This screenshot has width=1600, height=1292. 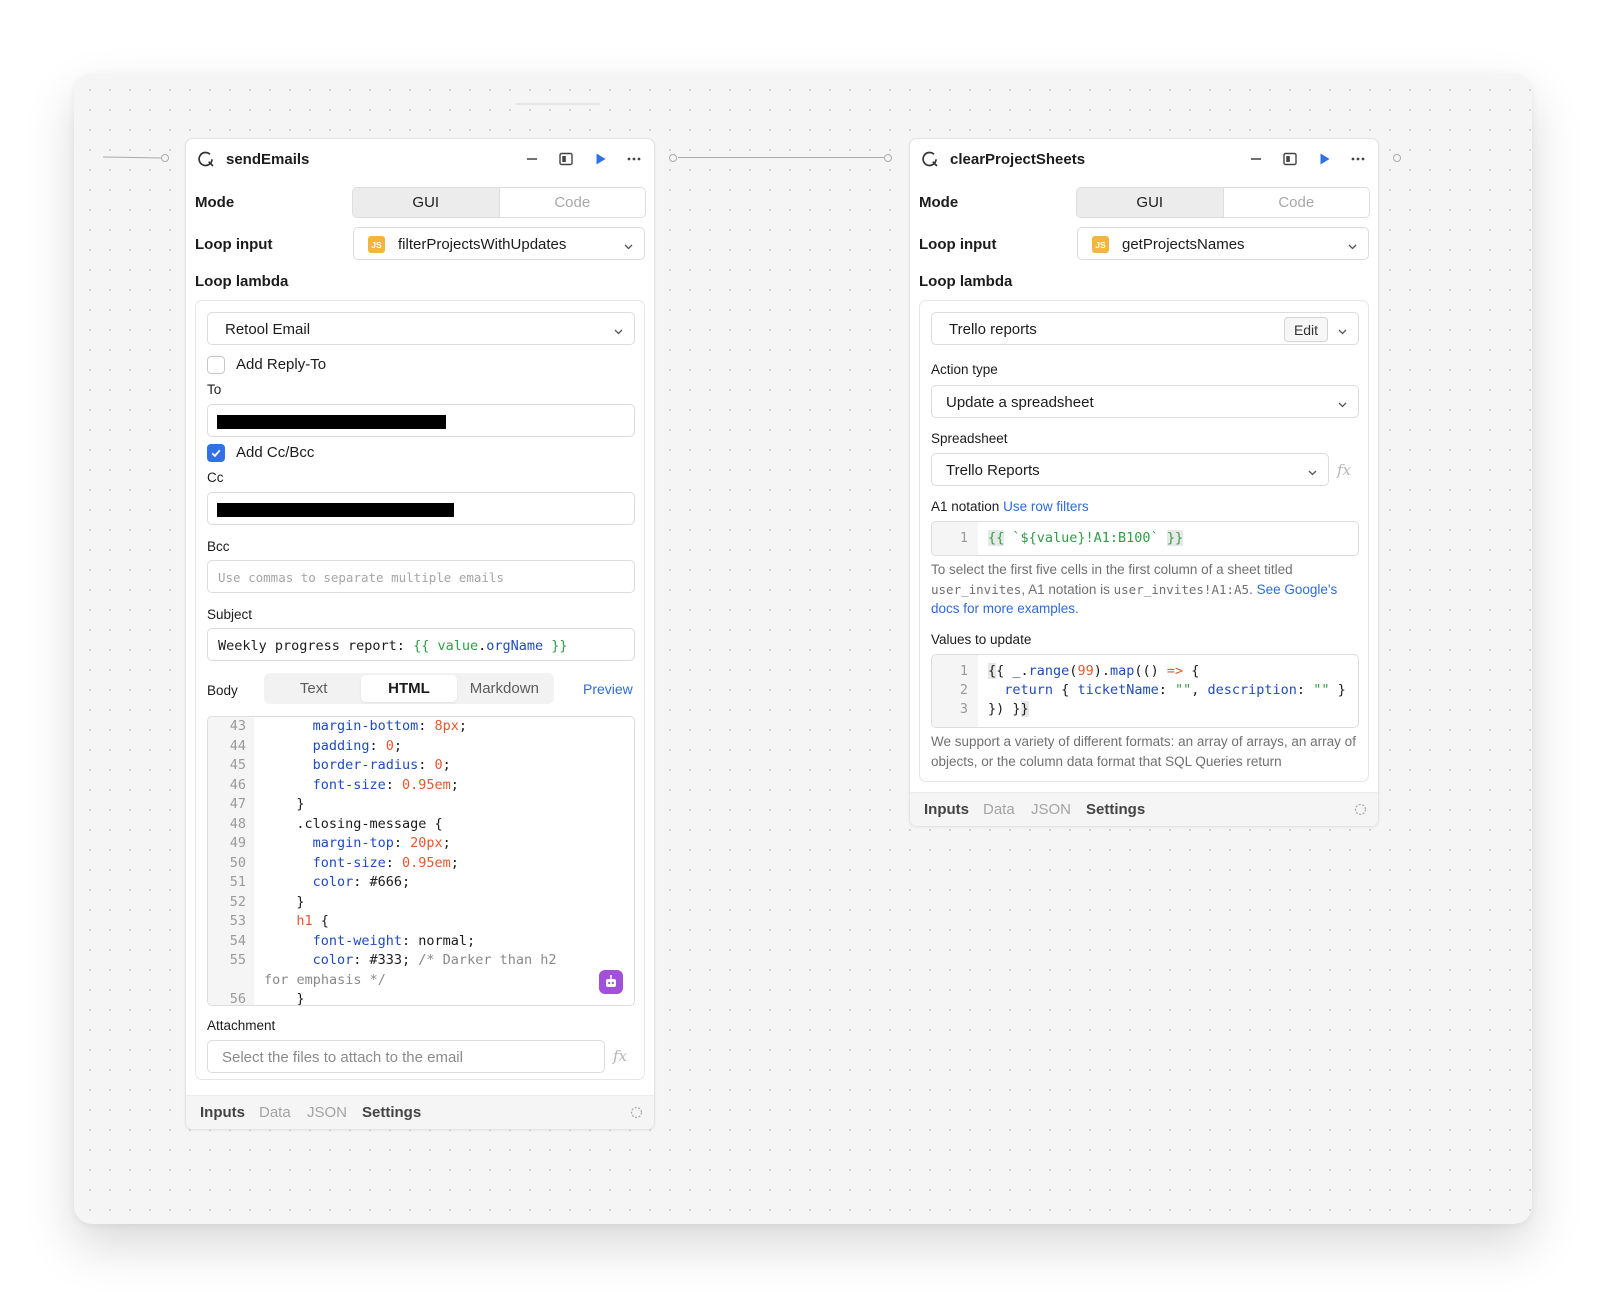 What do you see at coordinates (1145, 328) in the screenshot?
I see `resource-select: Trello reports Edit` at bounding box center [1145, 328].